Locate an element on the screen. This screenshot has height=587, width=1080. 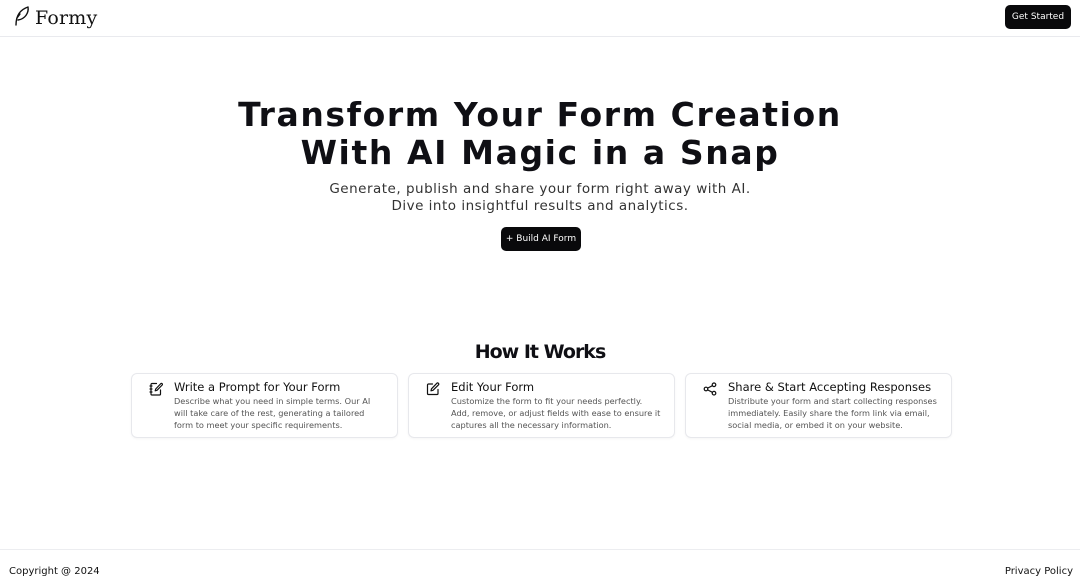
step-title: Edit Your Form is located at coordinates (493, 387).